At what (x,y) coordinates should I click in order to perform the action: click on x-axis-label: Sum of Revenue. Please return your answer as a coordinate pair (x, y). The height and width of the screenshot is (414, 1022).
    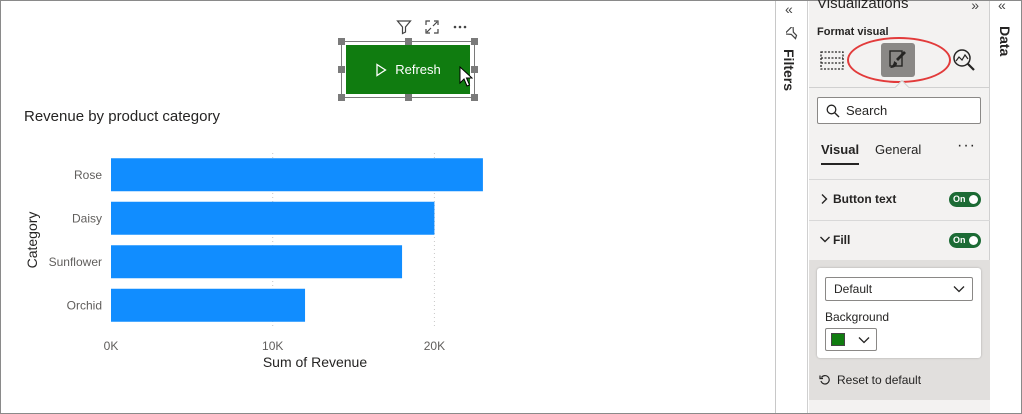
    Looking at the image, I should click on (315, 362).